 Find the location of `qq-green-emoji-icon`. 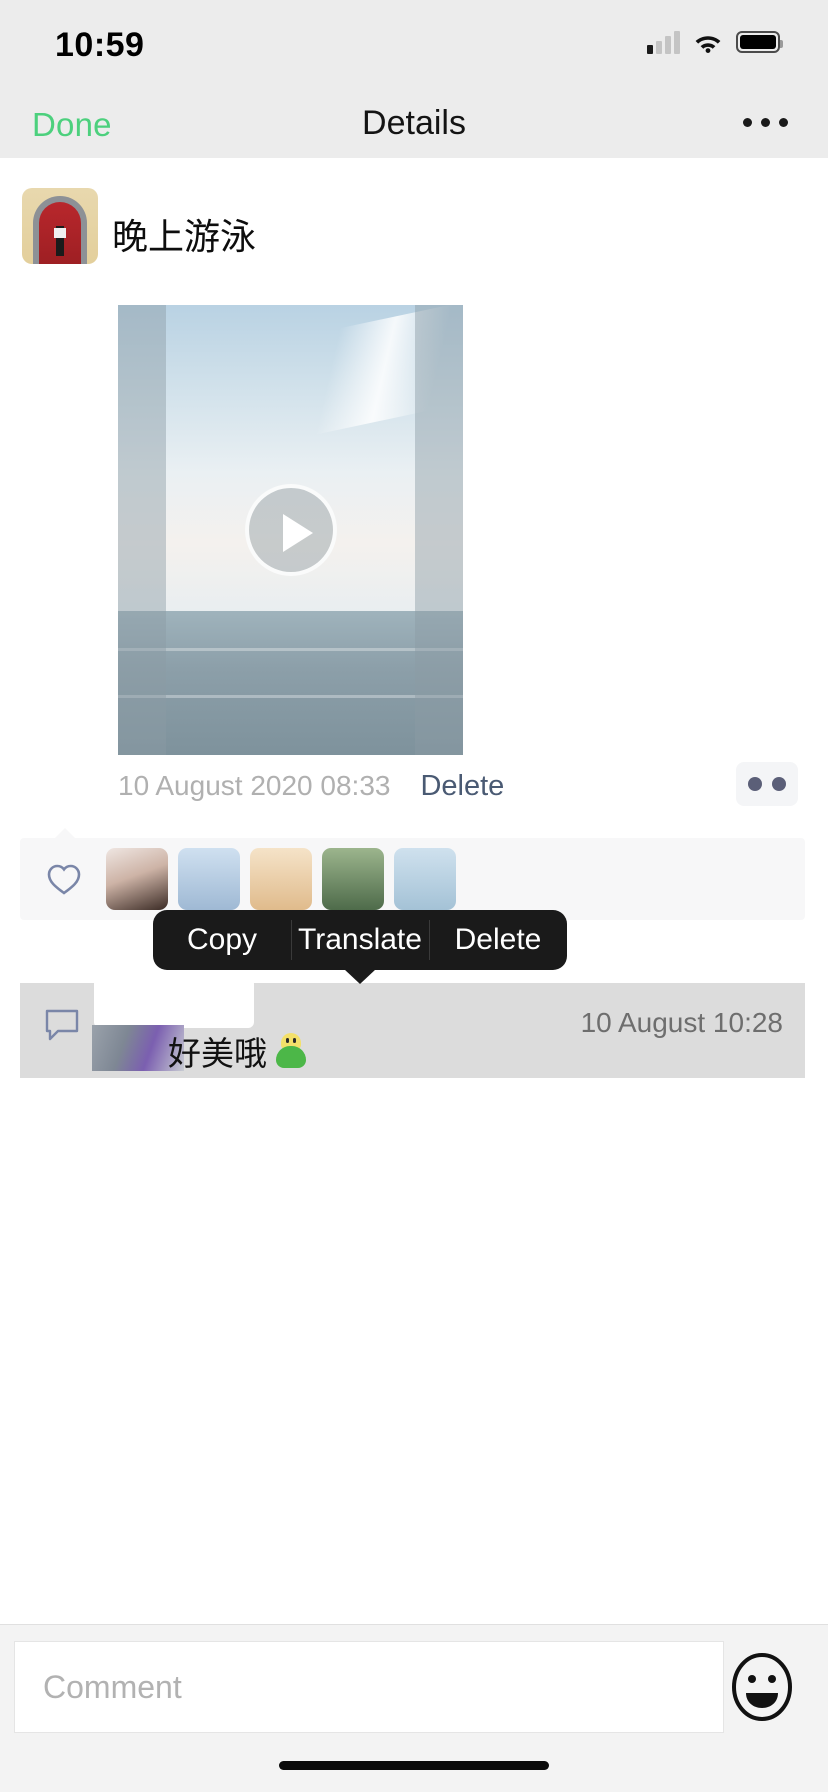

qq-green-emoji-icon is located at coordinates (291, 1051).